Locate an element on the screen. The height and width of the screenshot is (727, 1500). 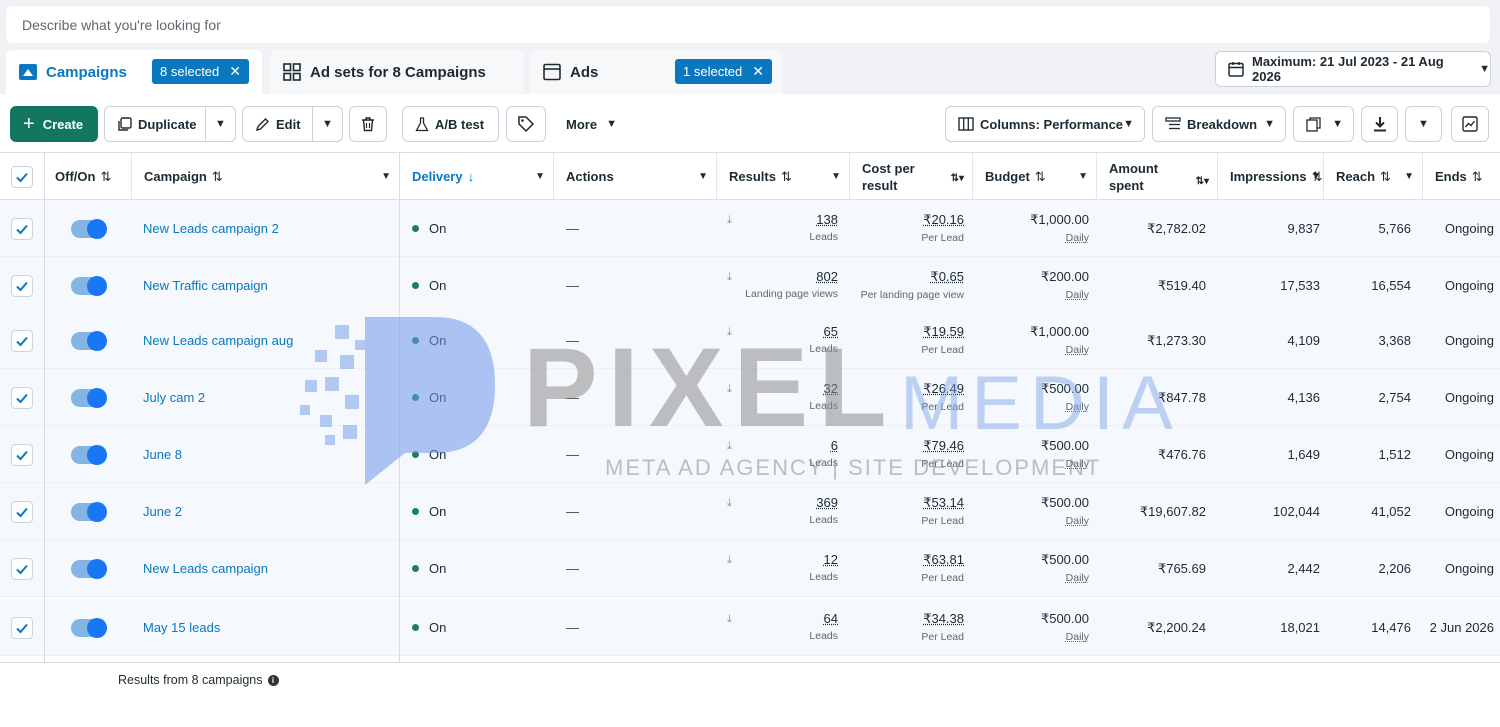
cost-value: ₹34.38 is located at coordinates (942, 619).